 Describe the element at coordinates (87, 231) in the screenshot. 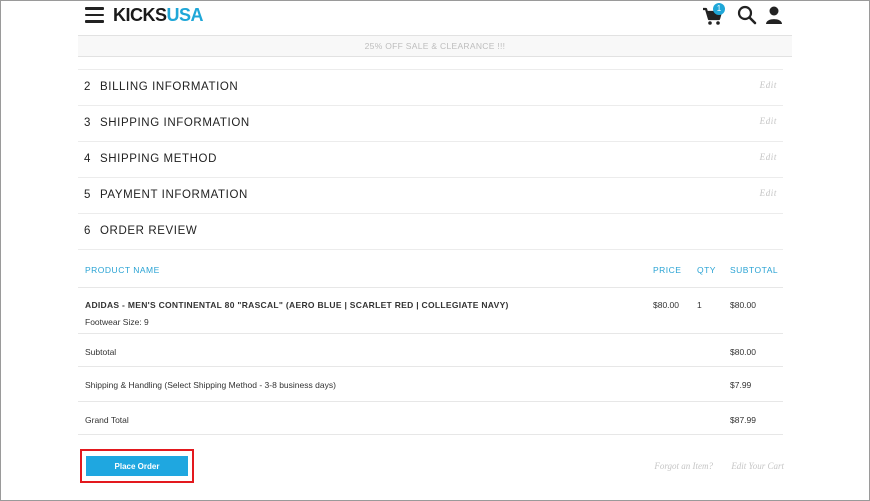

I see `step-number: 6` at that location.